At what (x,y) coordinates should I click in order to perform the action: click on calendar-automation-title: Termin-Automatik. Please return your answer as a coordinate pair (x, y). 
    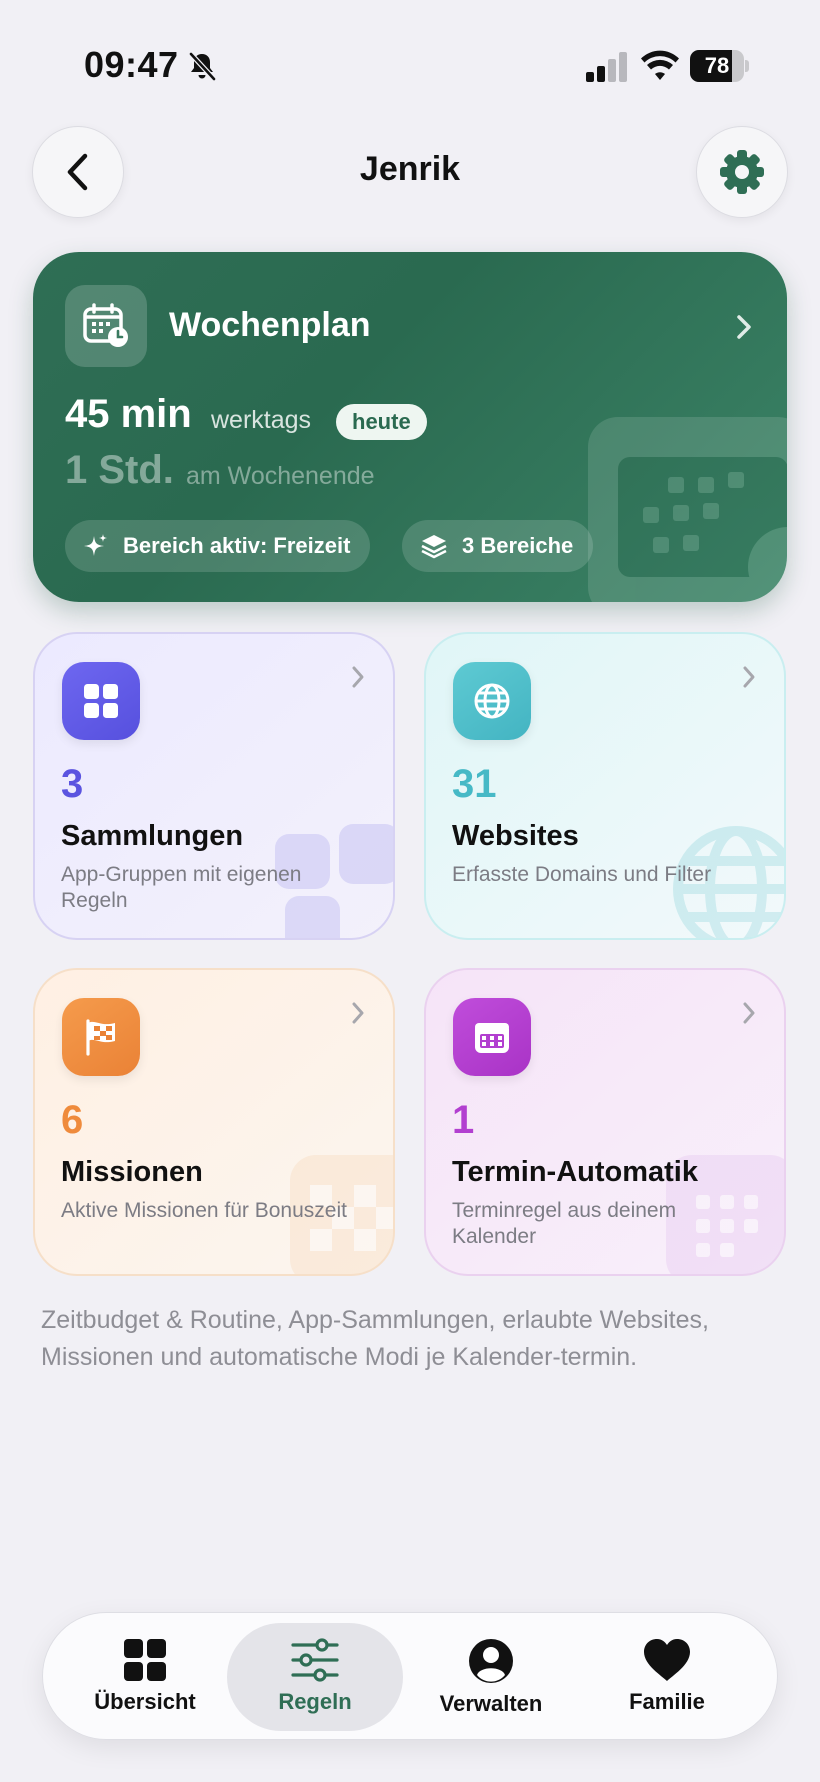
    Looking at the image, I should click on (575, 1172).